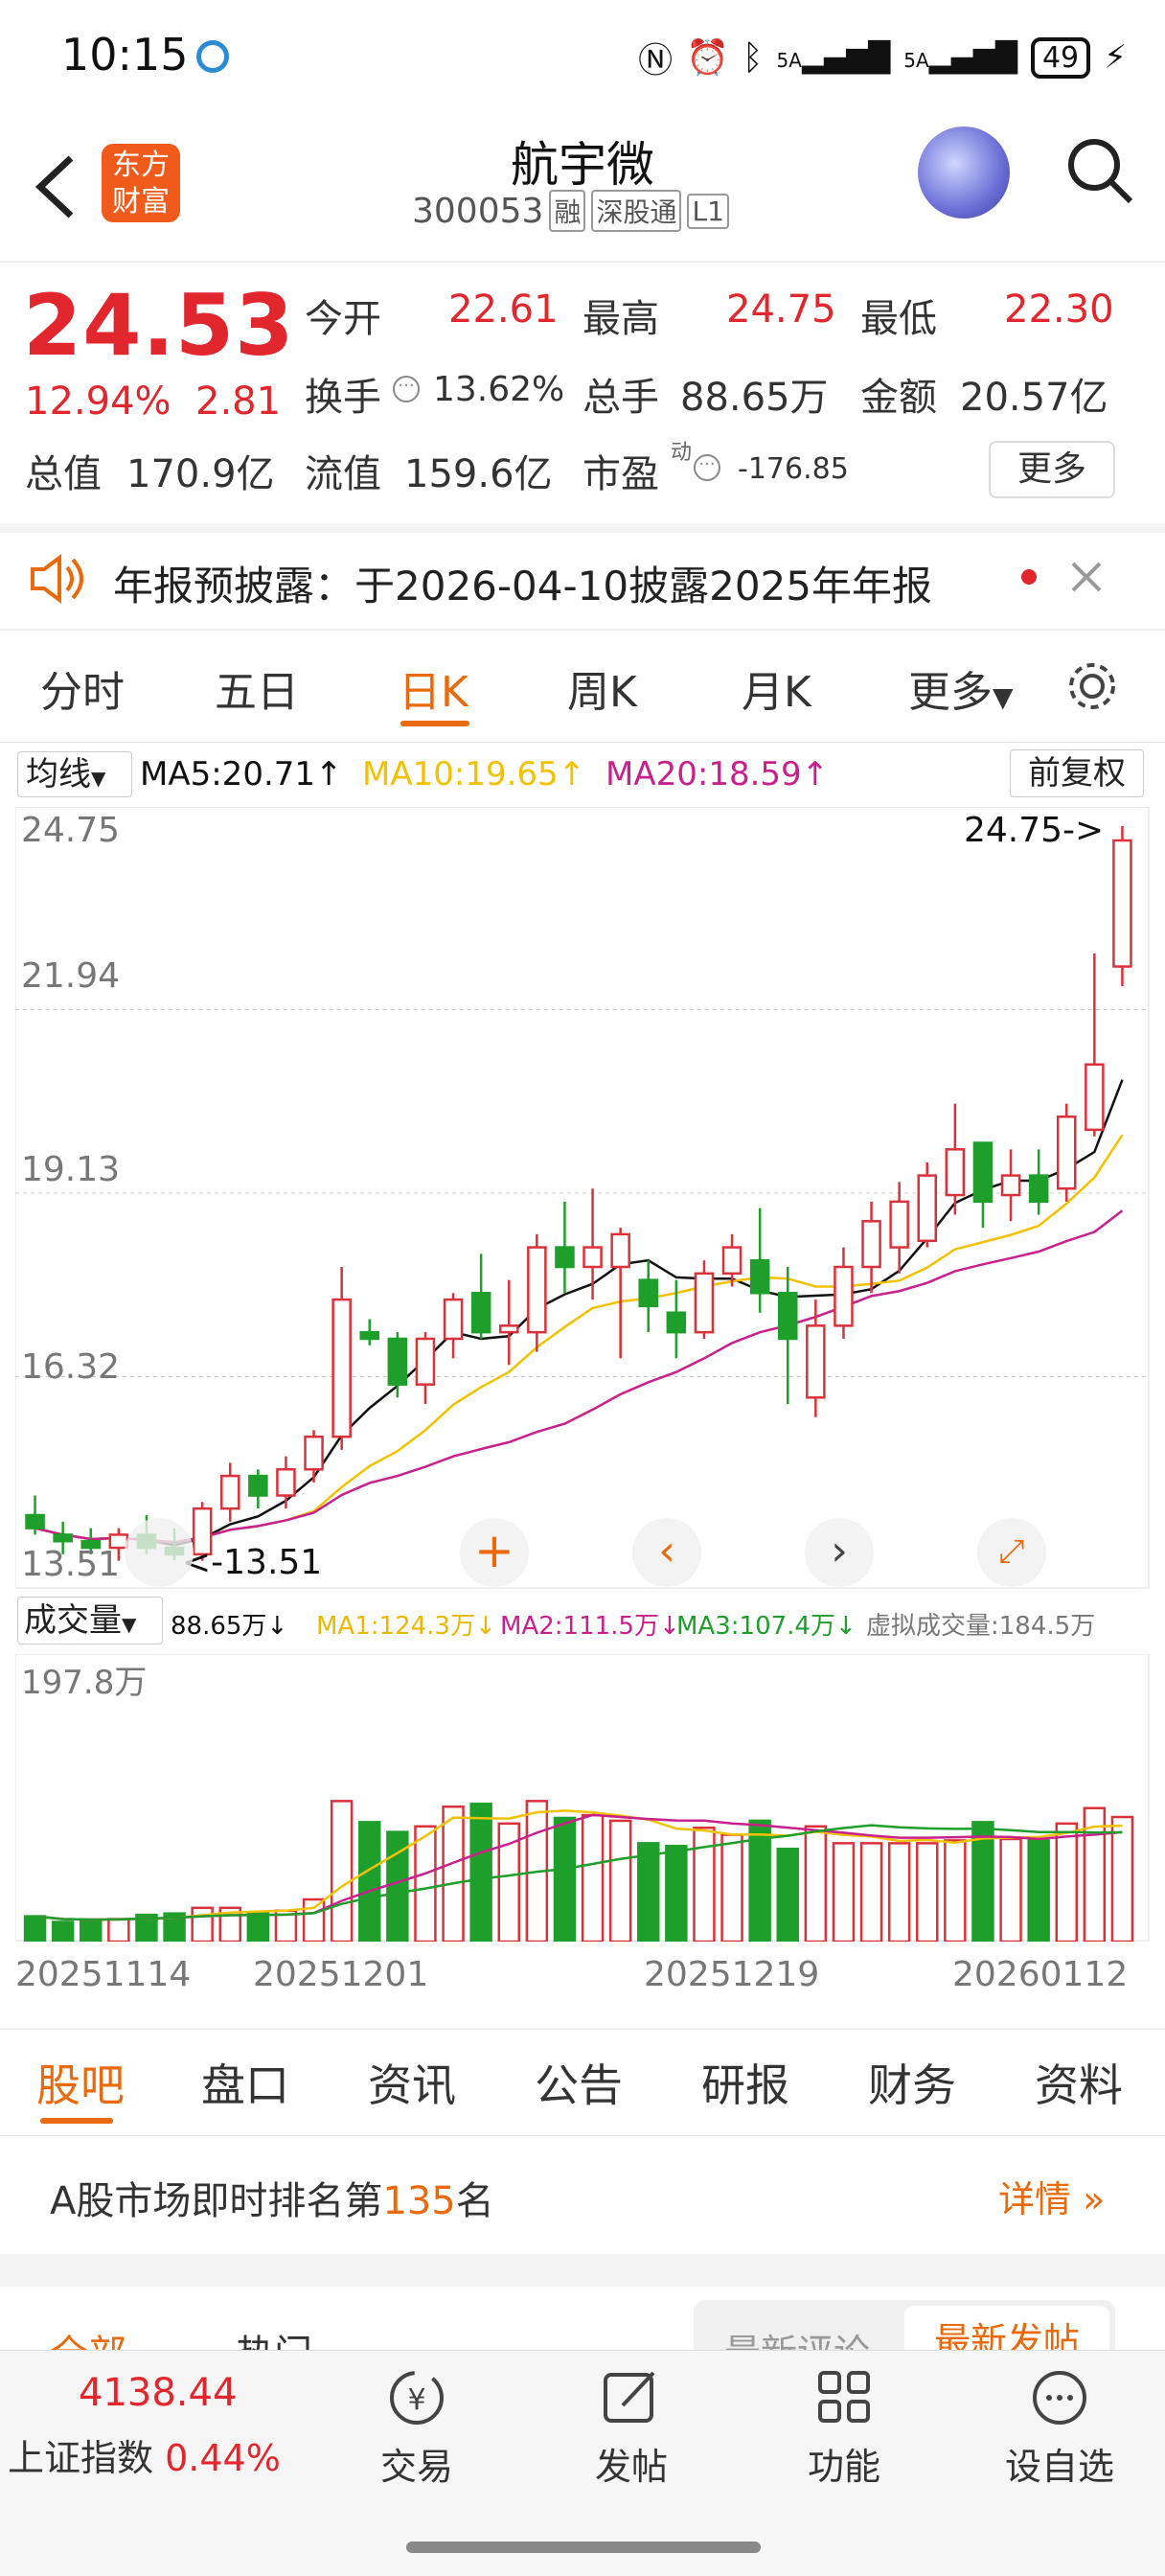 This screenshot has height=2576, width=1165. I want to click on tab-indicator, so click(435, 723).